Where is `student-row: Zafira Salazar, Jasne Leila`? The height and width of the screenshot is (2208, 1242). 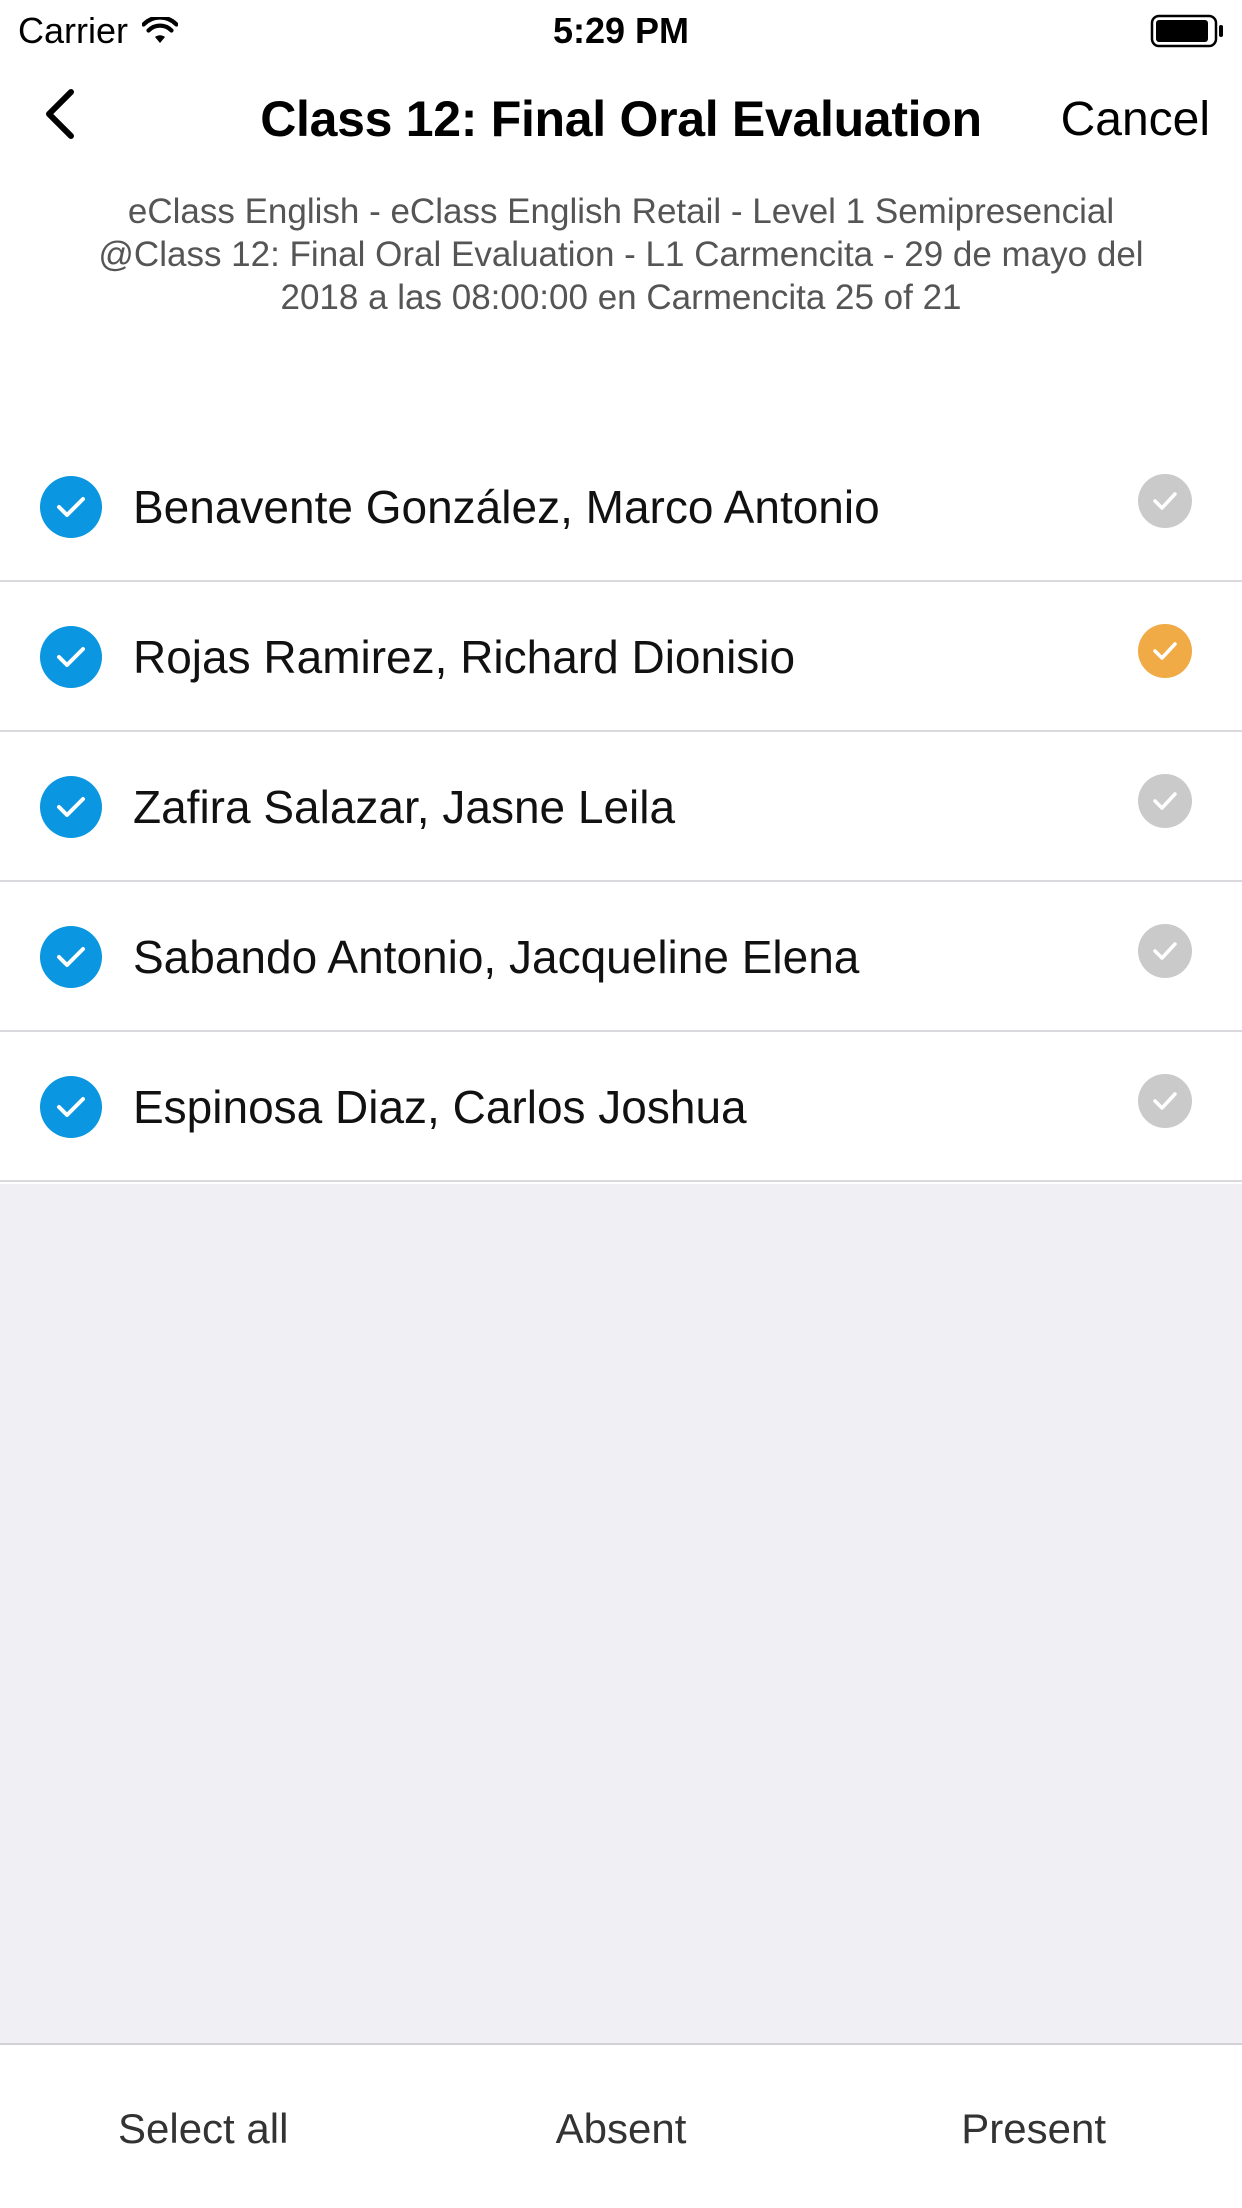
student-row: Zafira Salazar, Jasne Leila is located at coordinates (621, 807).